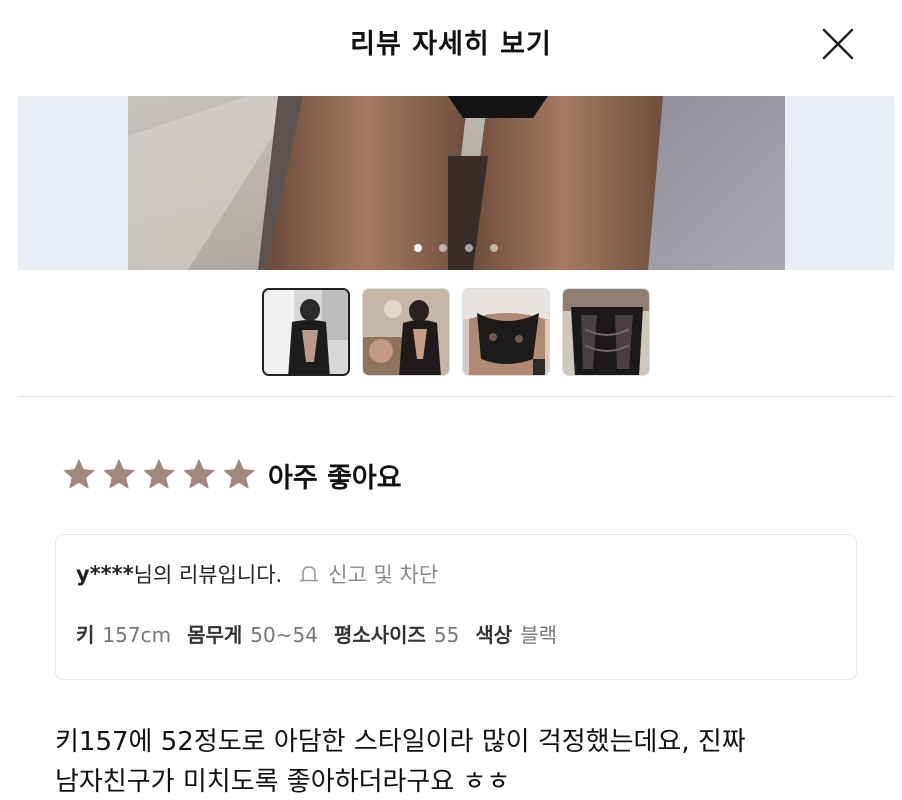 The height and width of the screenshot is (800, 902). What do you see at coordinates (335, 478) in the screenshot?
I see `rating-label: 아주 좋아요` at bounding box center [335, 478].